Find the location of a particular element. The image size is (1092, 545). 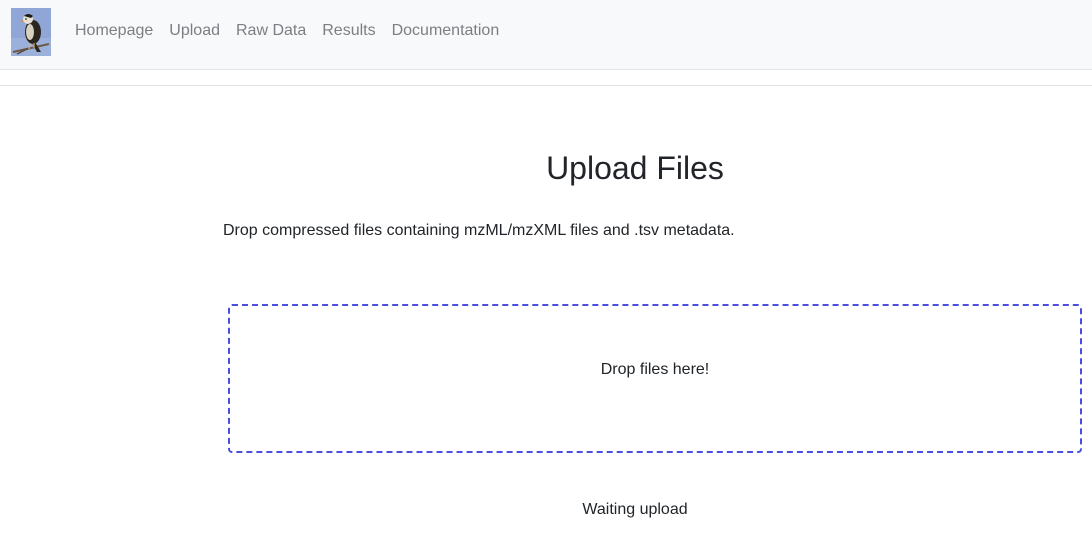

header-divider is located at coordinates (546, 85).